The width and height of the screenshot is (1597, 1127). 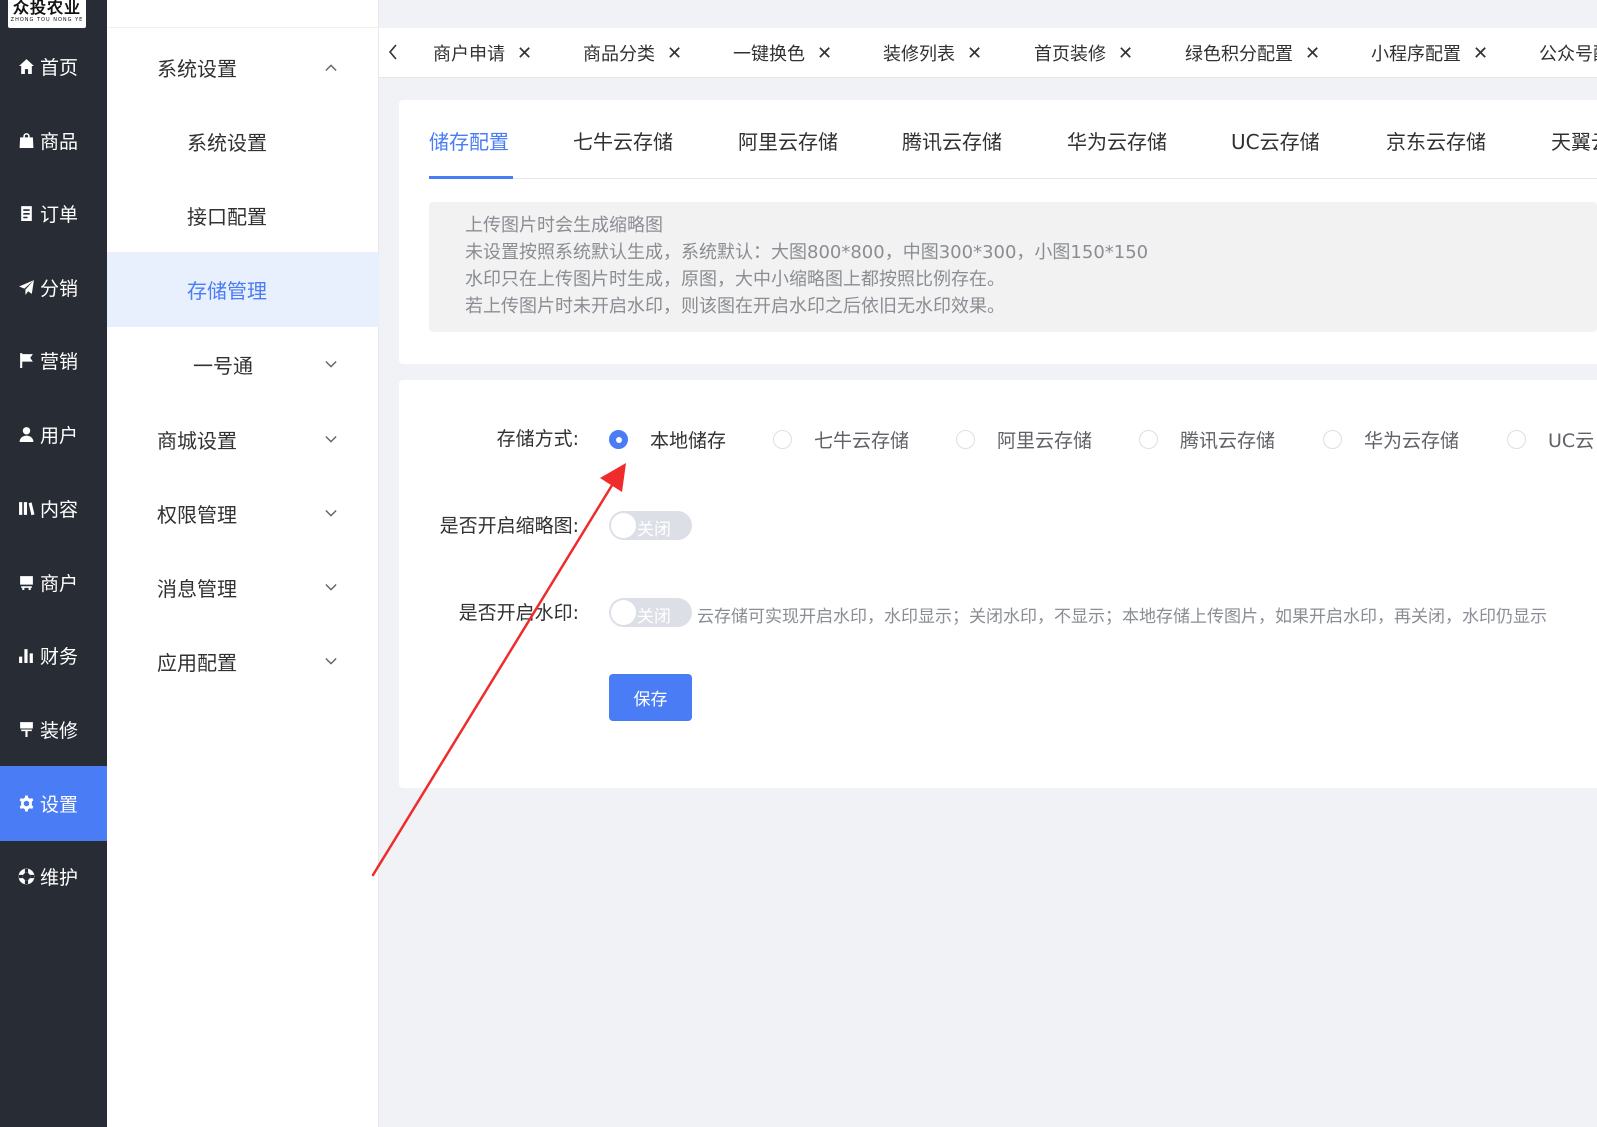 I want to click on submenu-label: 应用配置, so click(x=197, y=663).